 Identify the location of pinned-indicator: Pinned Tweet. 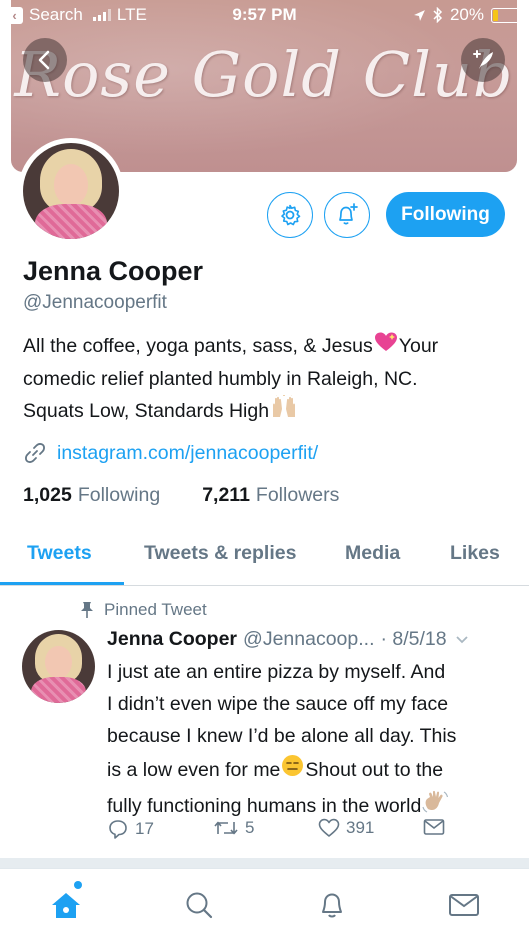
(143, 610).